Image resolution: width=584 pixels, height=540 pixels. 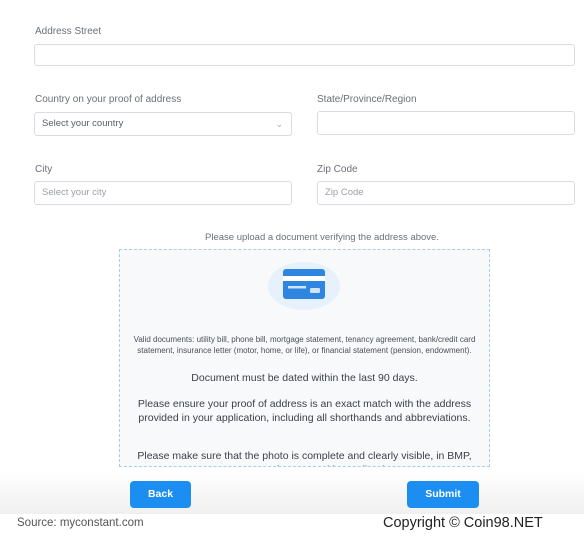 What do you see at coordinates (279, 124) in the screenshot?
I see `chevron-down-icon: ⌄` at bounding box center [279, 124].